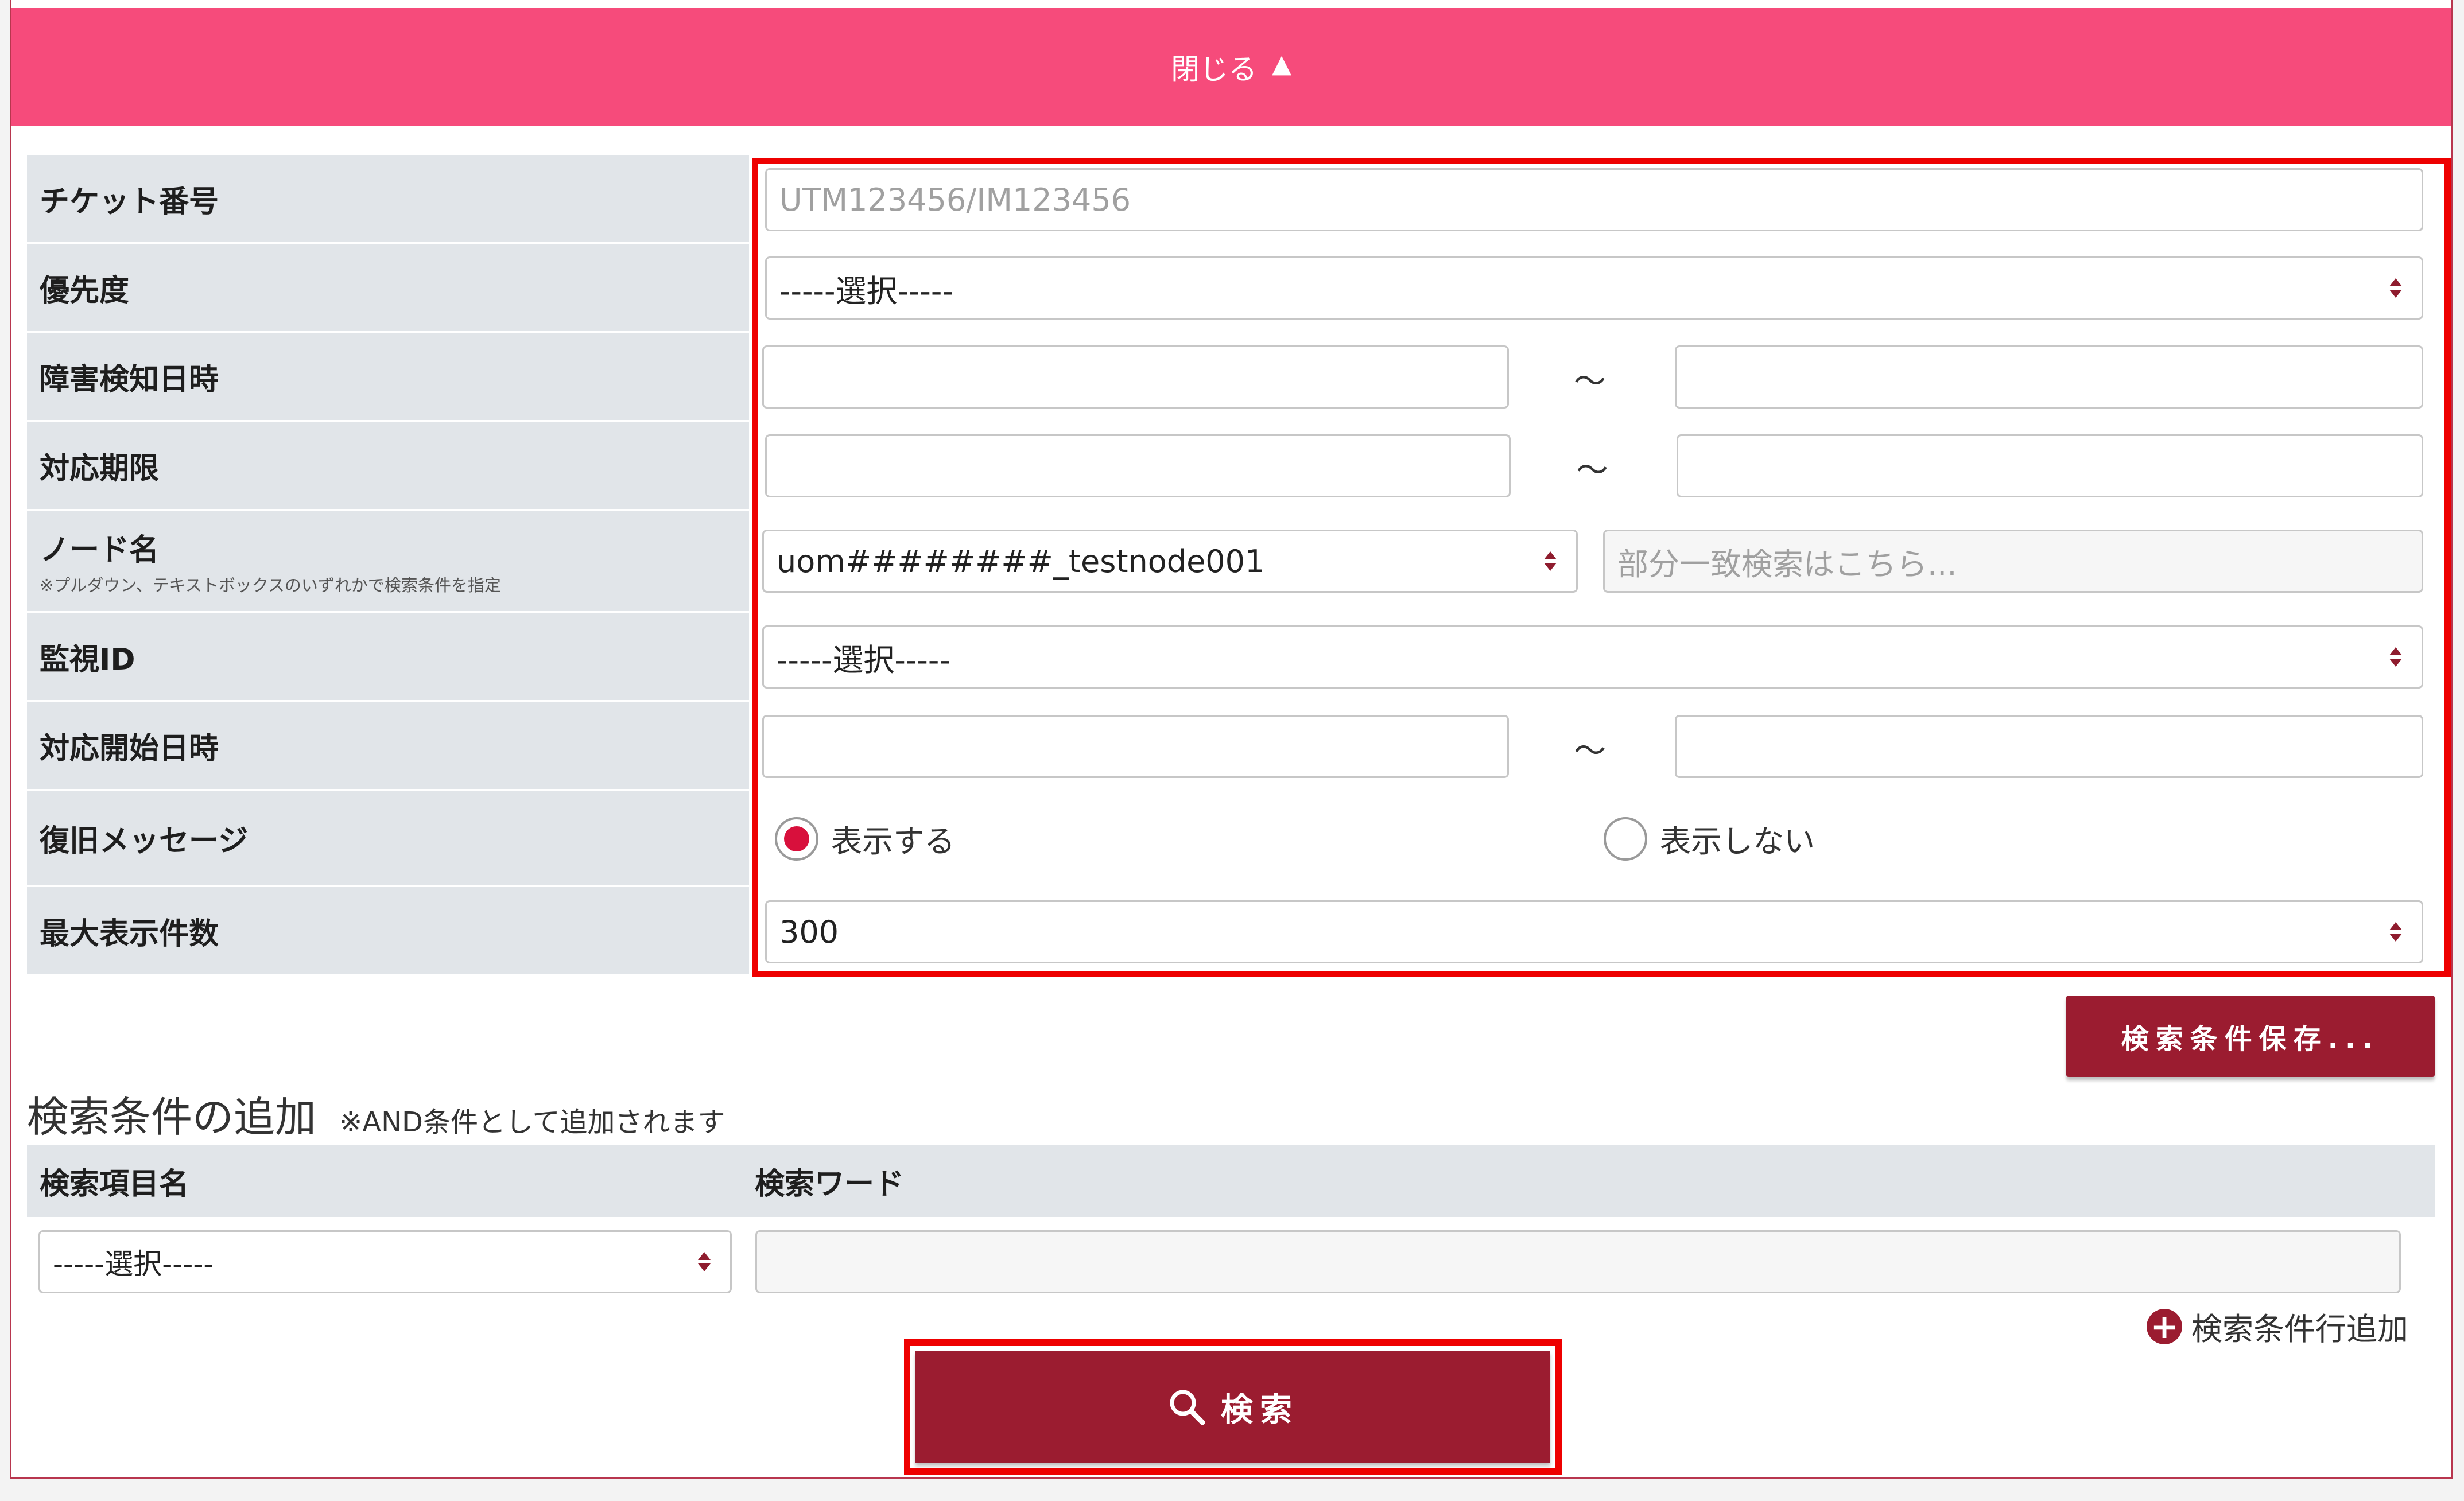 The image size is (2464, 1501). Describe the element at coordinates (1135, 746) in the screenshot. I see `start-from-input` at that location.